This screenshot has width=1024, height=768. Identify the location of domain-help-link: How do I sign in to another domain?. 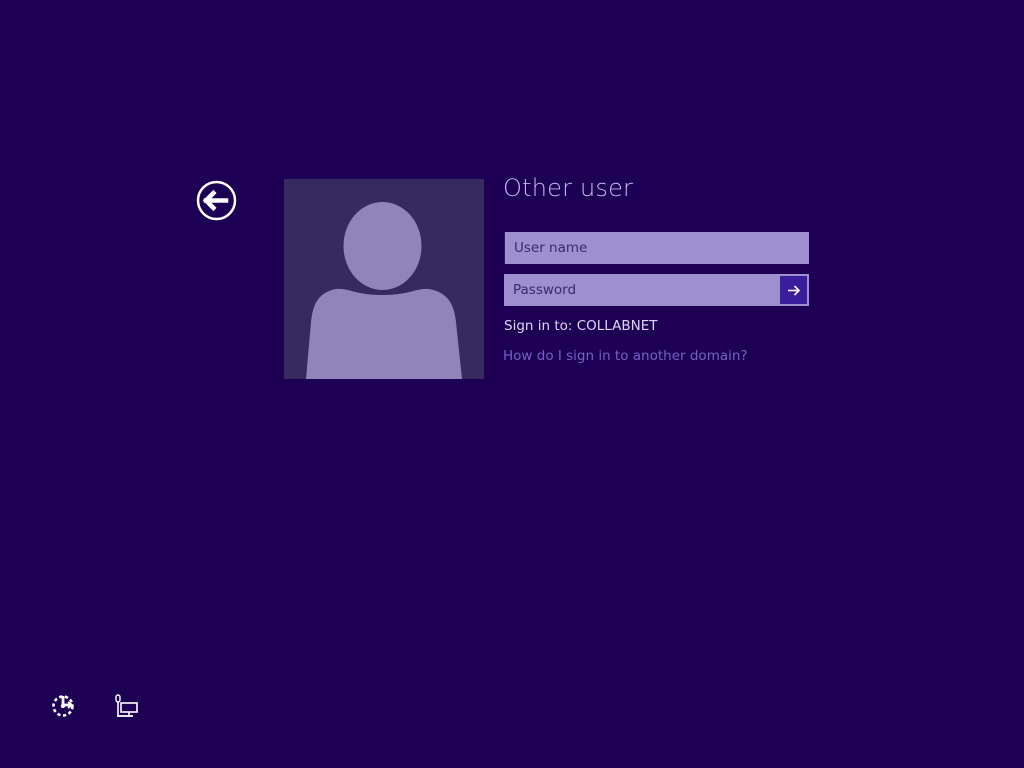
(625, 356).